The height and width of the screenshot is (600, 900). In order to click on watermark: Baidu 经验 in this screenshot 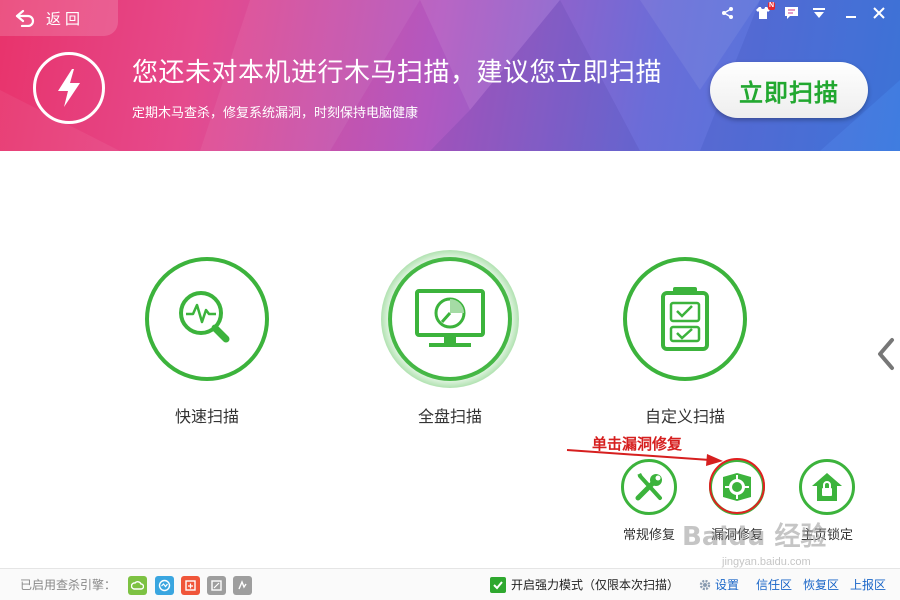, I will do `click(754, 537)`.